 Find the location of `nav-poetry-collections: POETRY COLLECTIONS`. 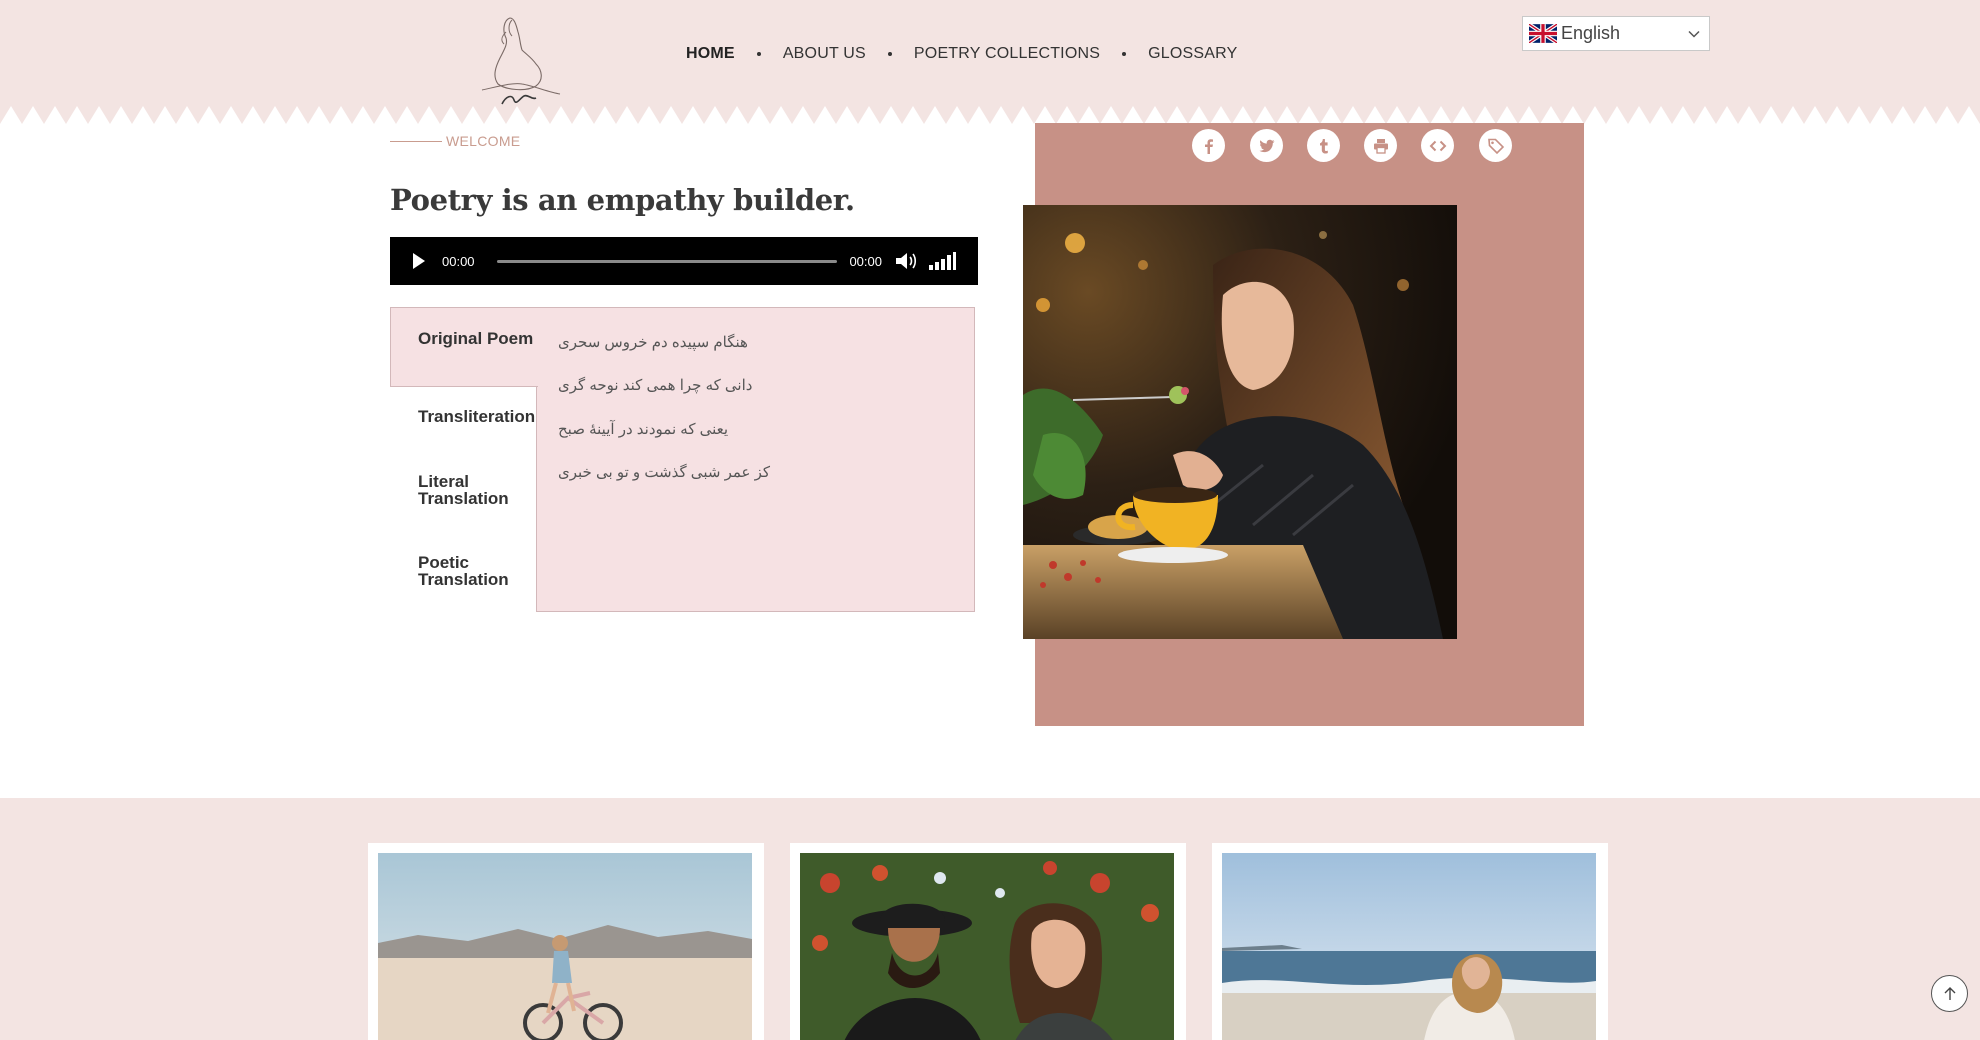

nav-poetry-collections: POETRY COLLECTIONS is located at coordinates (1007, 54).